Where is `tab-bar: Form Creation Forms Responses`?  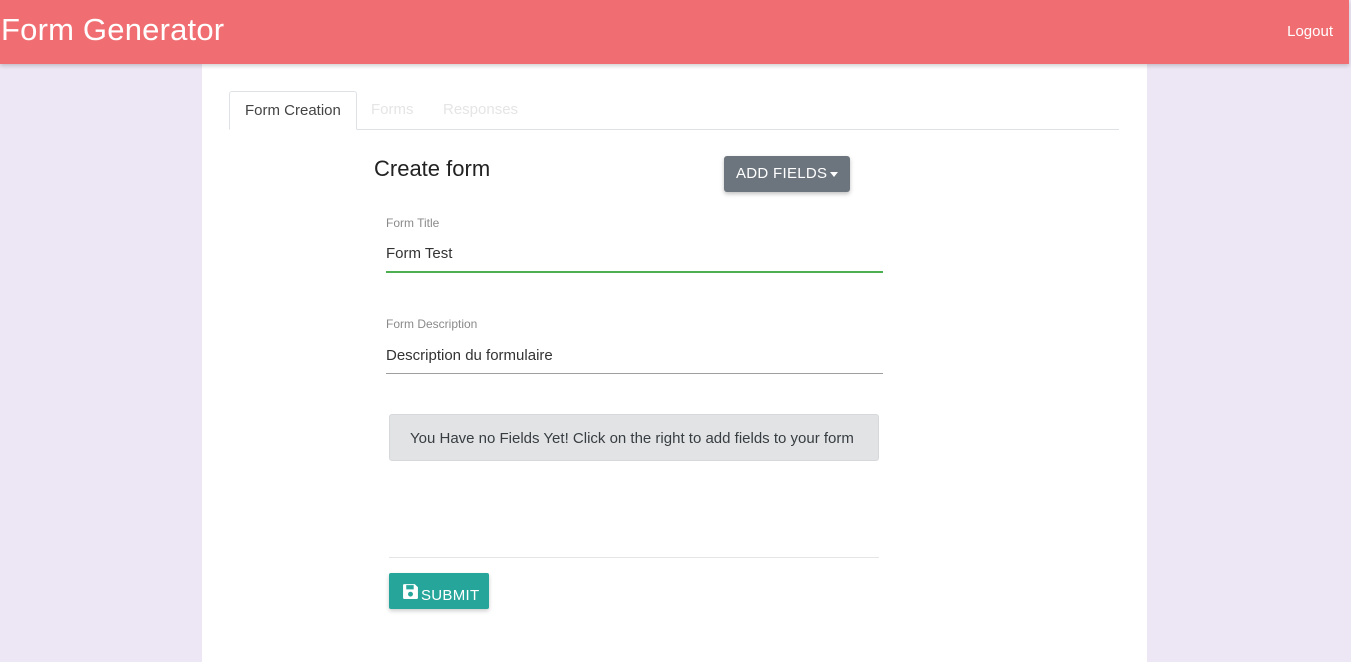
tab-bar: Form Creation Forms Responses is located at coordinates (674, 110).